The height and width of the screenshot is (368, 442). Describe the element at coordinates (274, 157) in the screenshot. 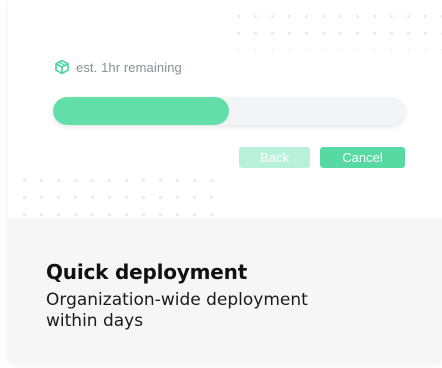

I see `back-button: Back` at that location.